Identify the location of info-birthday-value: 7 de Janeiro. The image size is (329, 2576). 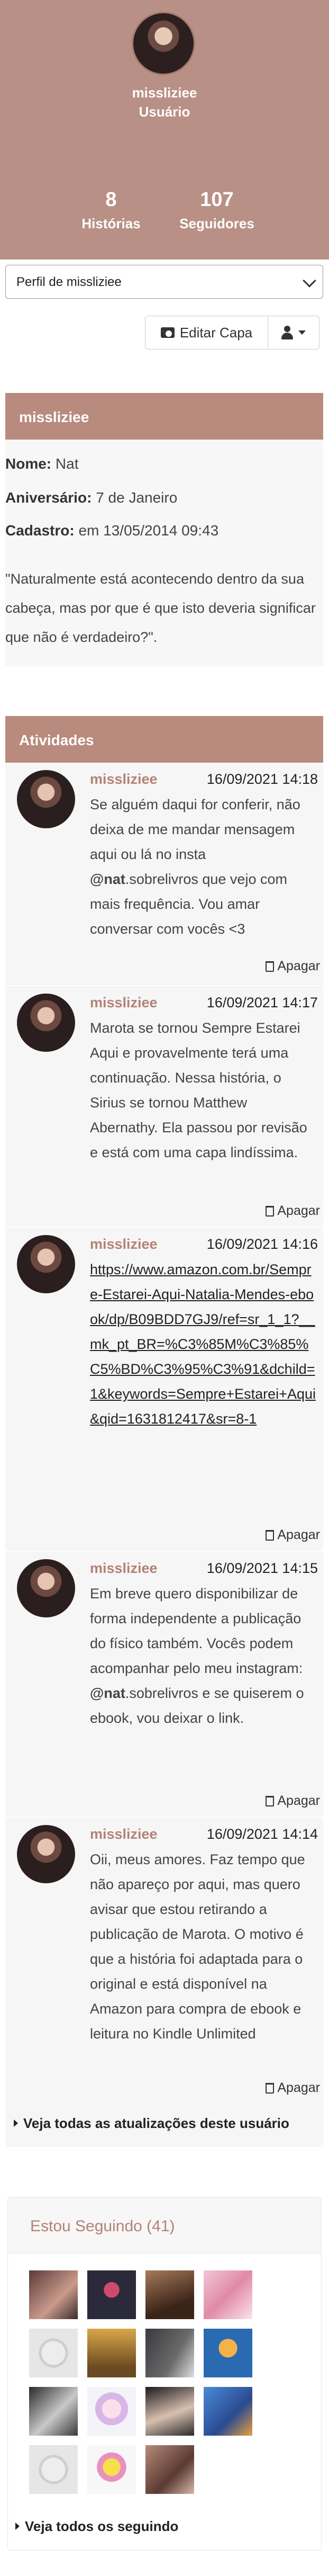
(137, 497).